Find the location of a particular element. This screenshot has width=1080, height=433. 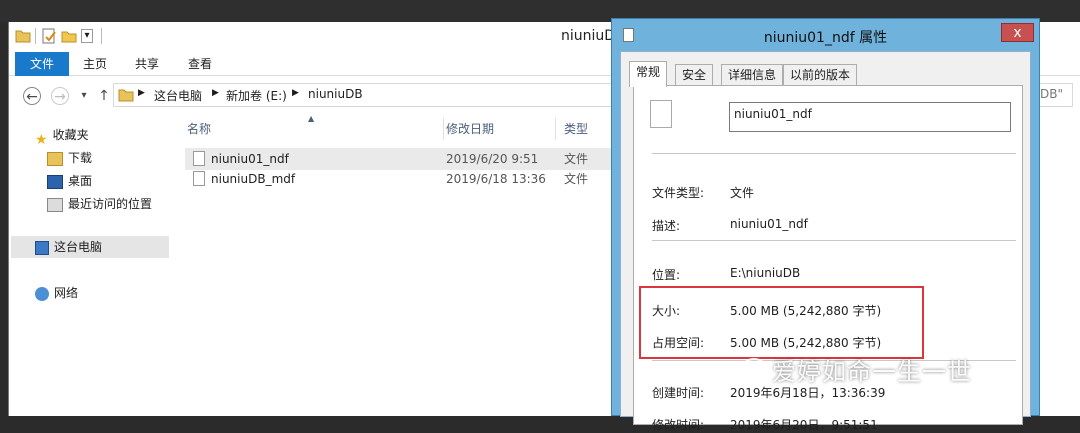

location-value: E:\niuniuDB is located at coordinates (765, 273).